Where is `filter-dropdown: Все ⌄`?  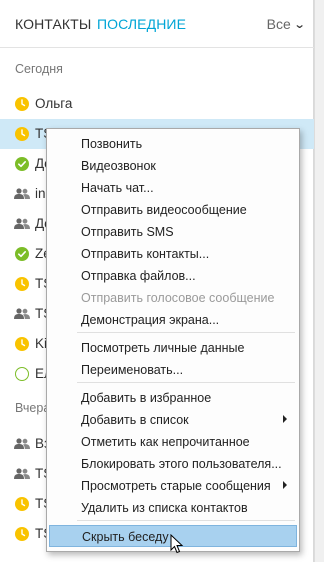
filter-dropdown: Все ⌄ is located at coordinates (286, 24).